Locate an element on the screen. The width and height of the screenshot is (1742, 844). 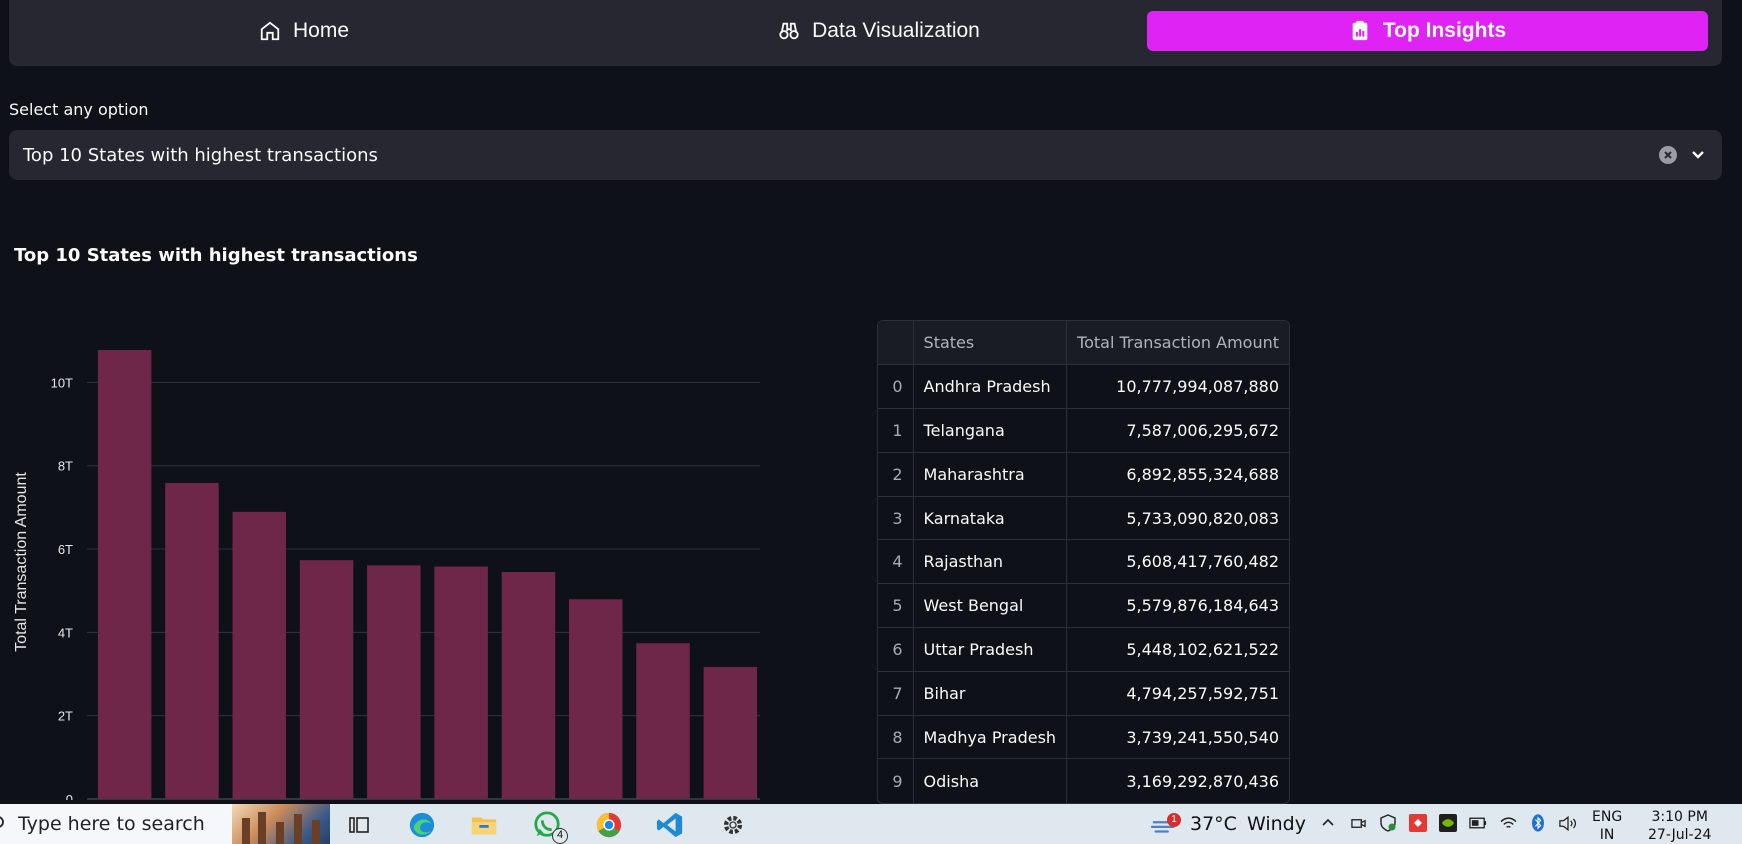
table-row: 1 Telangana 7,587,006,295,672 is located at coordinates (1083, 430).